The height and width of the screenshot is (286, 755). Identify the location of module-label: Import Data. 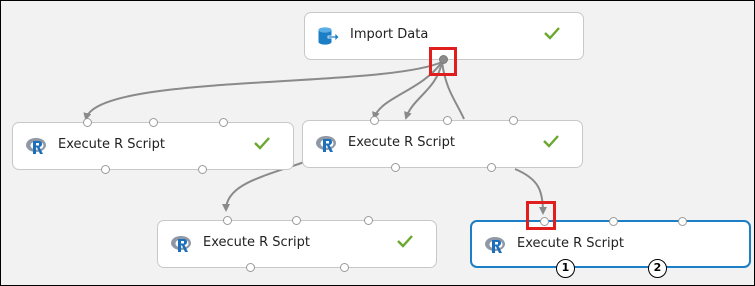
(389, 34).